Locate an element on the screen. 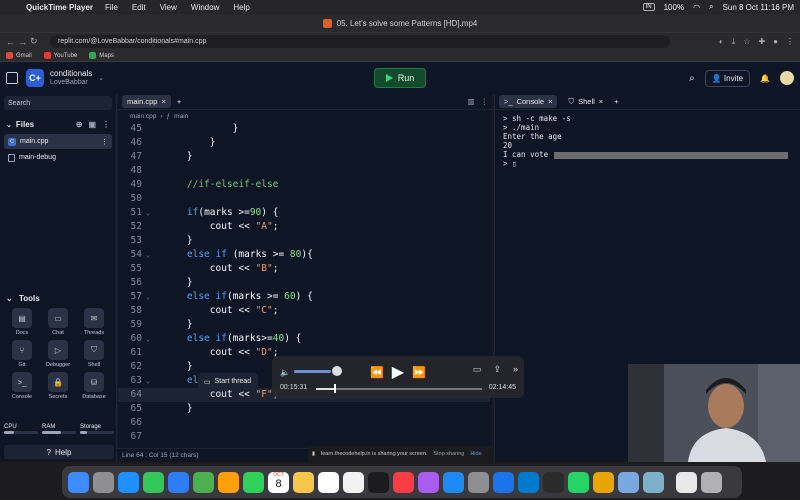 This screenshot has width=800, height=500. breadcrumb-file: main.cpp is located at coordinates (143, 116).